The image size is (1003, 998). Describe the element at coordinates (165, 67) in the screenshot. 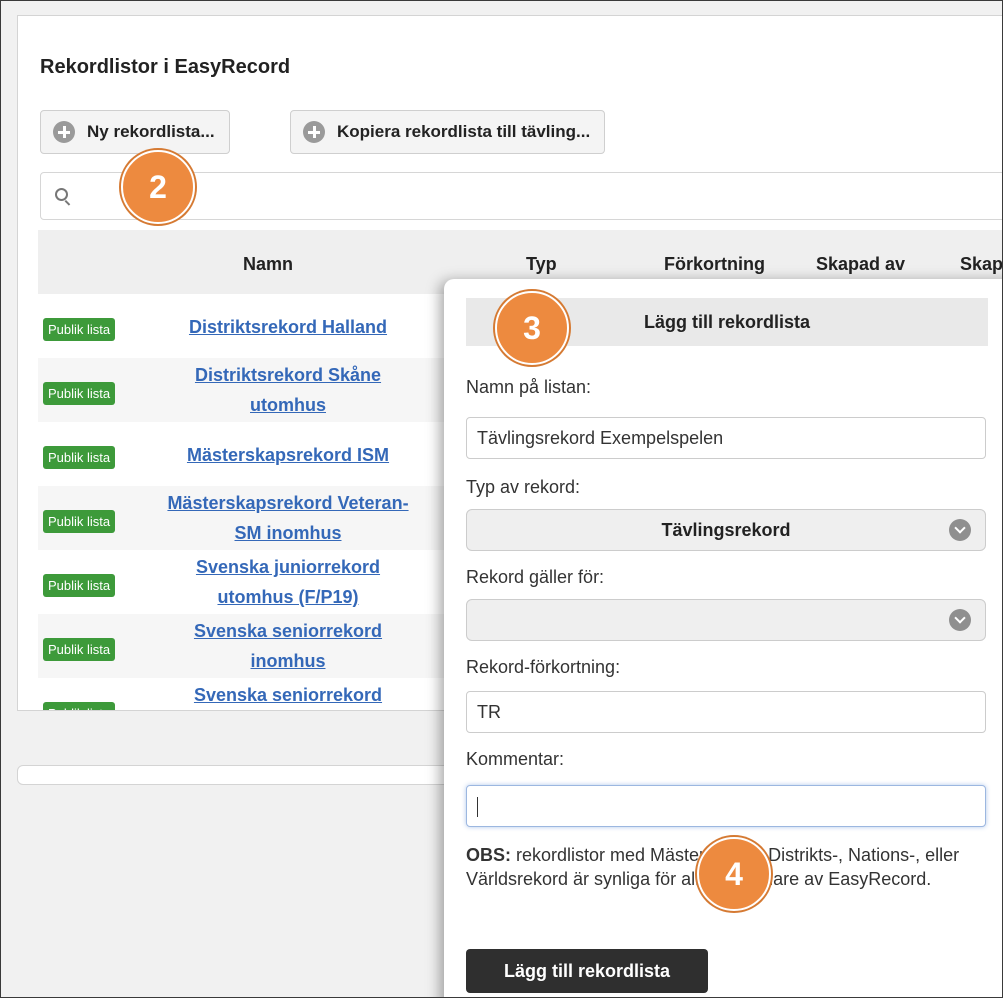

I see `page-title: Rekordlistor i EasyRecord` at that location.